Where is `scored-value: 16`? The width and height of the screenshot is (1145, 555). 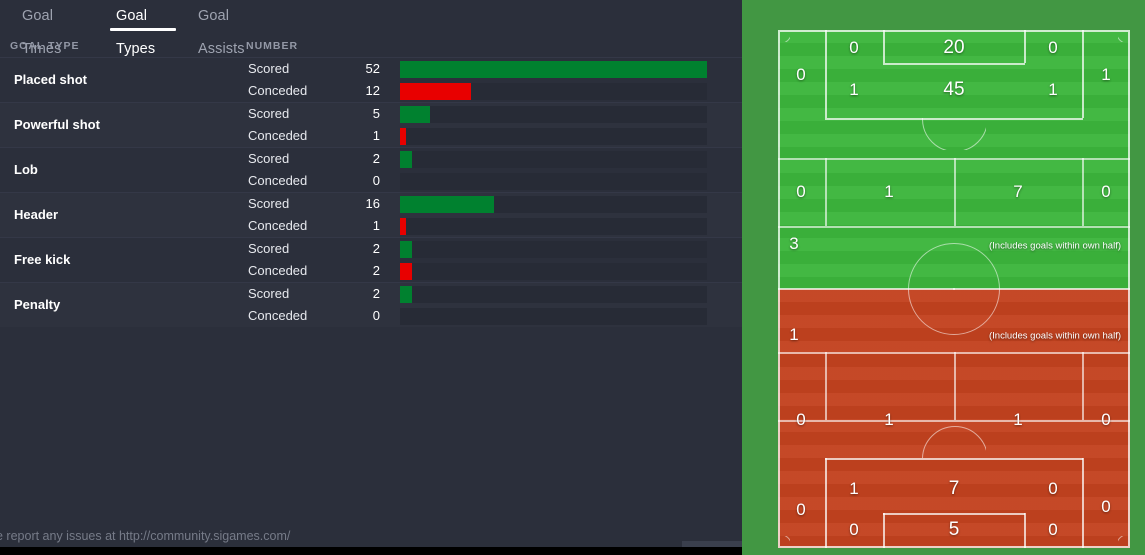 scored-value: 16 is located at coordinates (372, 203).